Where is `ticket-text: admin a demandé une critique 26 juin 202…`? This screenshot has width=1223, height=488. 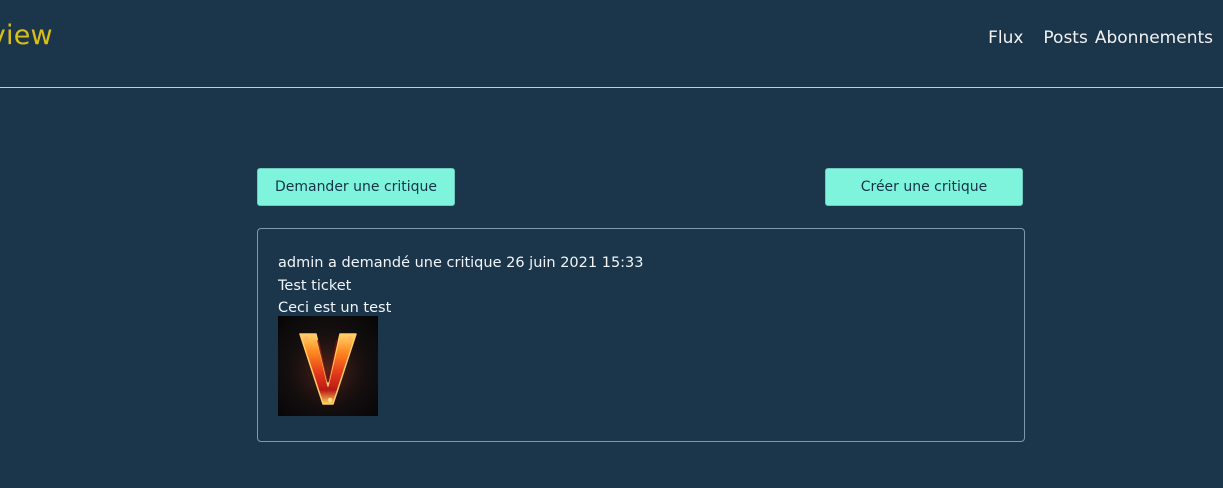
ticket-text: admin a demandé une critique 26 juin 202… is located at coordinates (461, 286).